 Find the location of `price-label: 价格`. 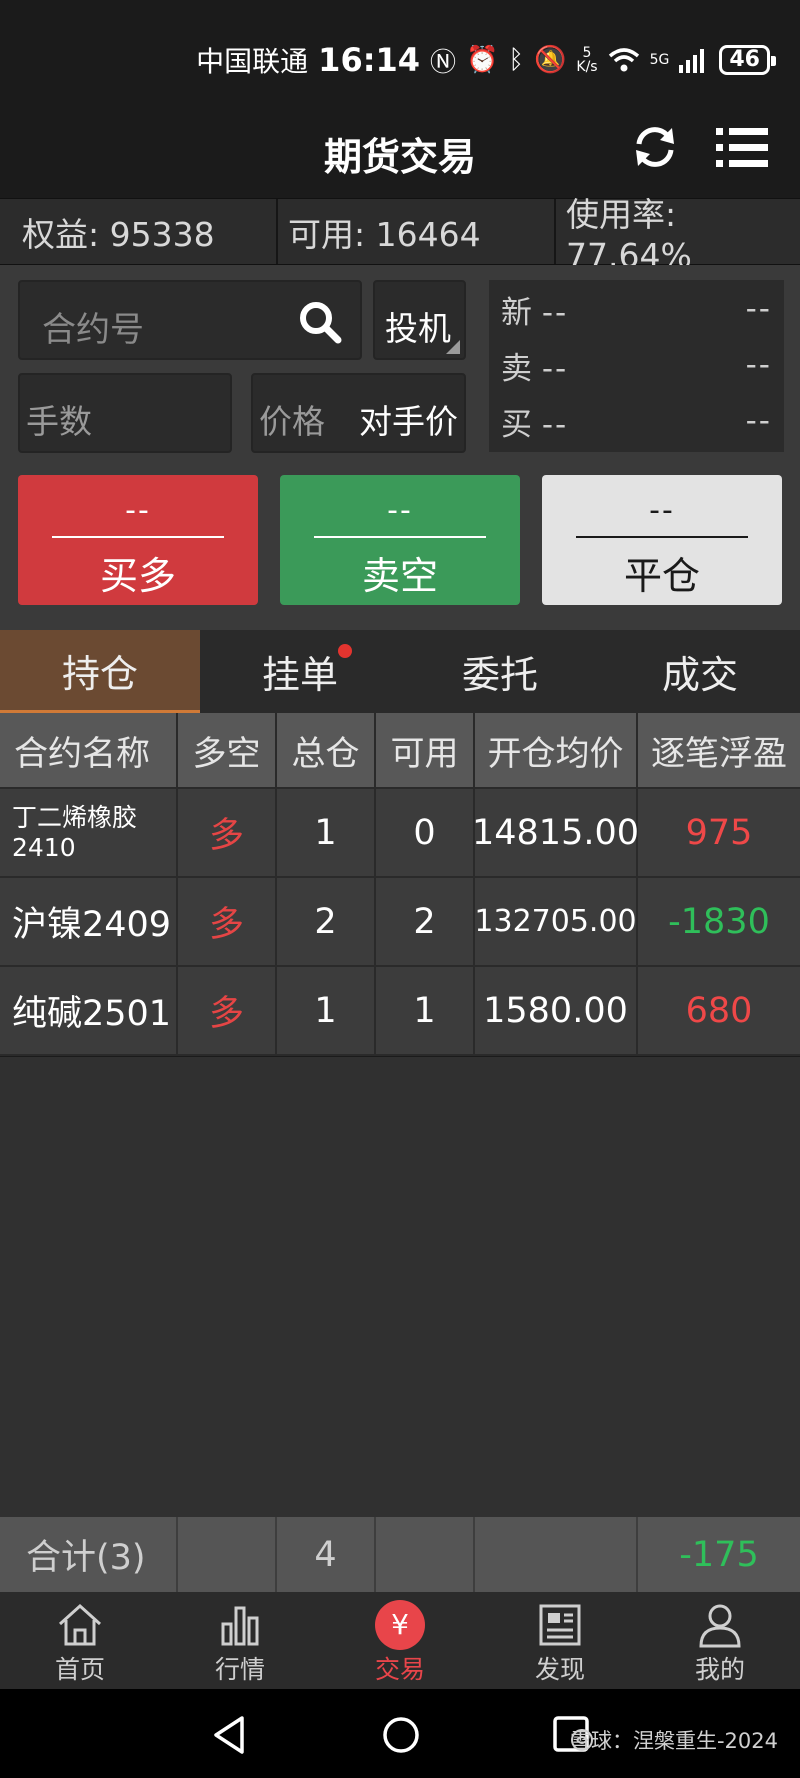

price-label: 价格 is located at coordinates (292, 421).